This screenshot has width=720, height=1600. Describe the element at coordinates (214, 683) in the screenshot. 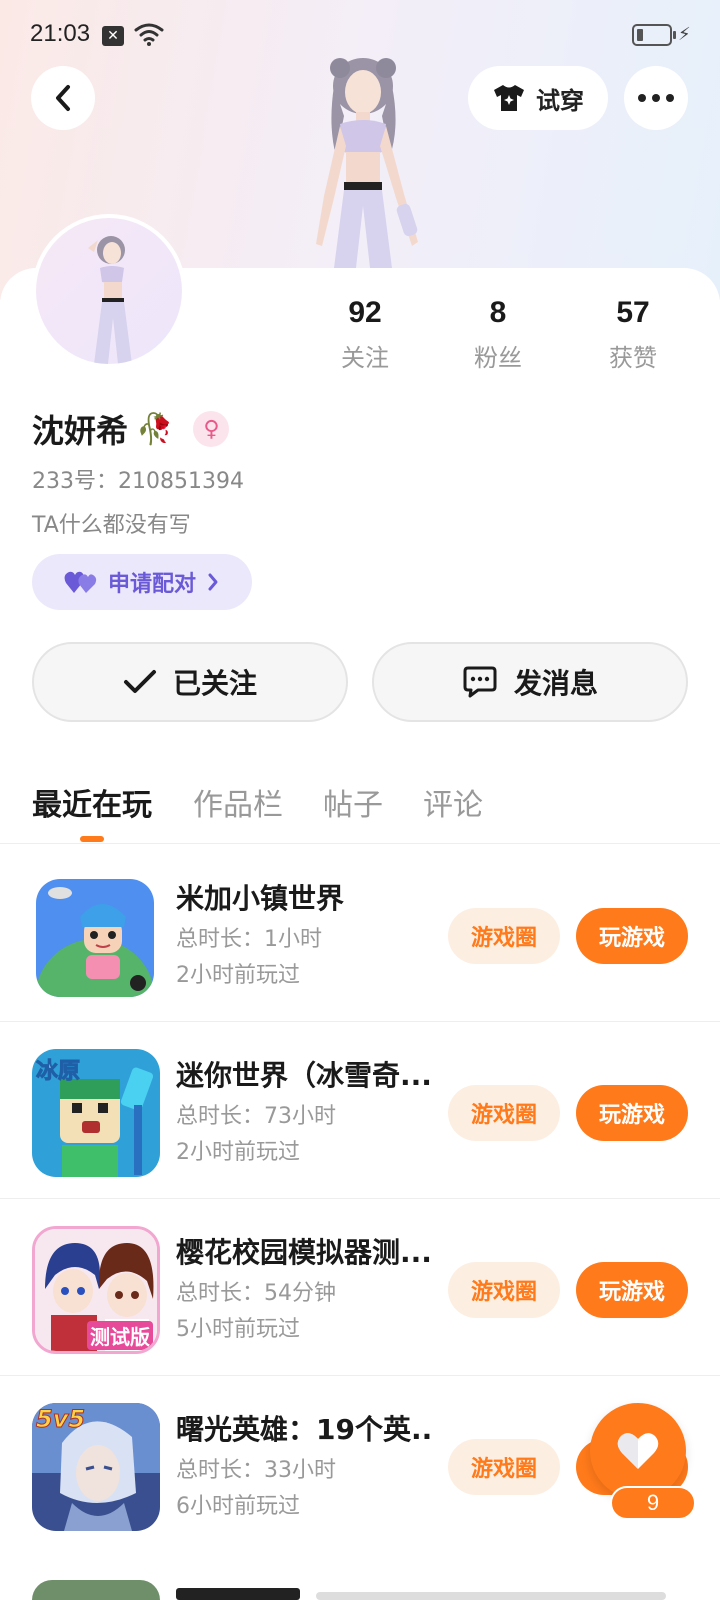

I see `following-label: 已关注` at that location.